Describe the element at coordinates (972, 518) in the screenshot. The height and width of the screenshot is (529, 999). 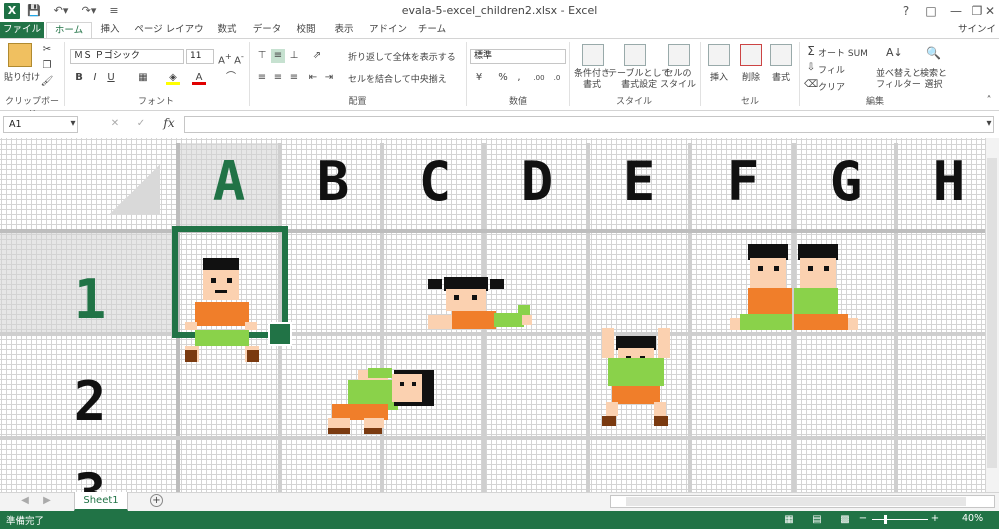
I see `zoom-level: 40%` at that location.